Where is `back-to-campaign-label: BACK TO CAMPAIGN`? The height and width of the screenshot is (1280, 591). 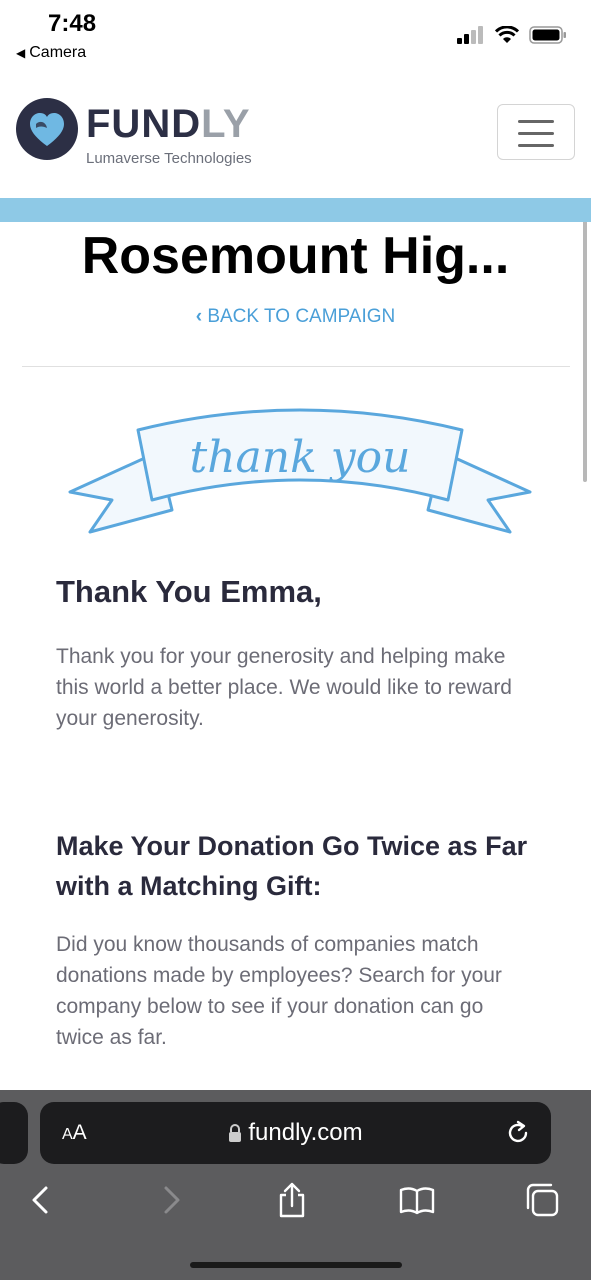 back-to-campaign-label: BACK TO CAMPAIGN is located at coordinates (301, 316).